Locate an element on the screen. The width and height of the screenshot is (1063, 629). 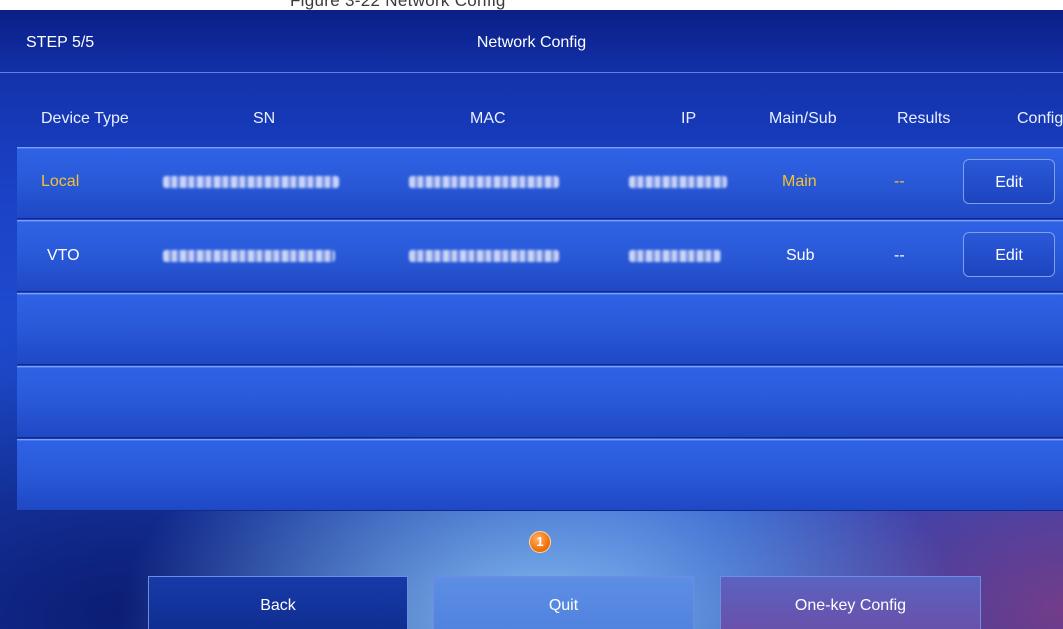
page-title: Network Config is located at coordinates (531, 42).